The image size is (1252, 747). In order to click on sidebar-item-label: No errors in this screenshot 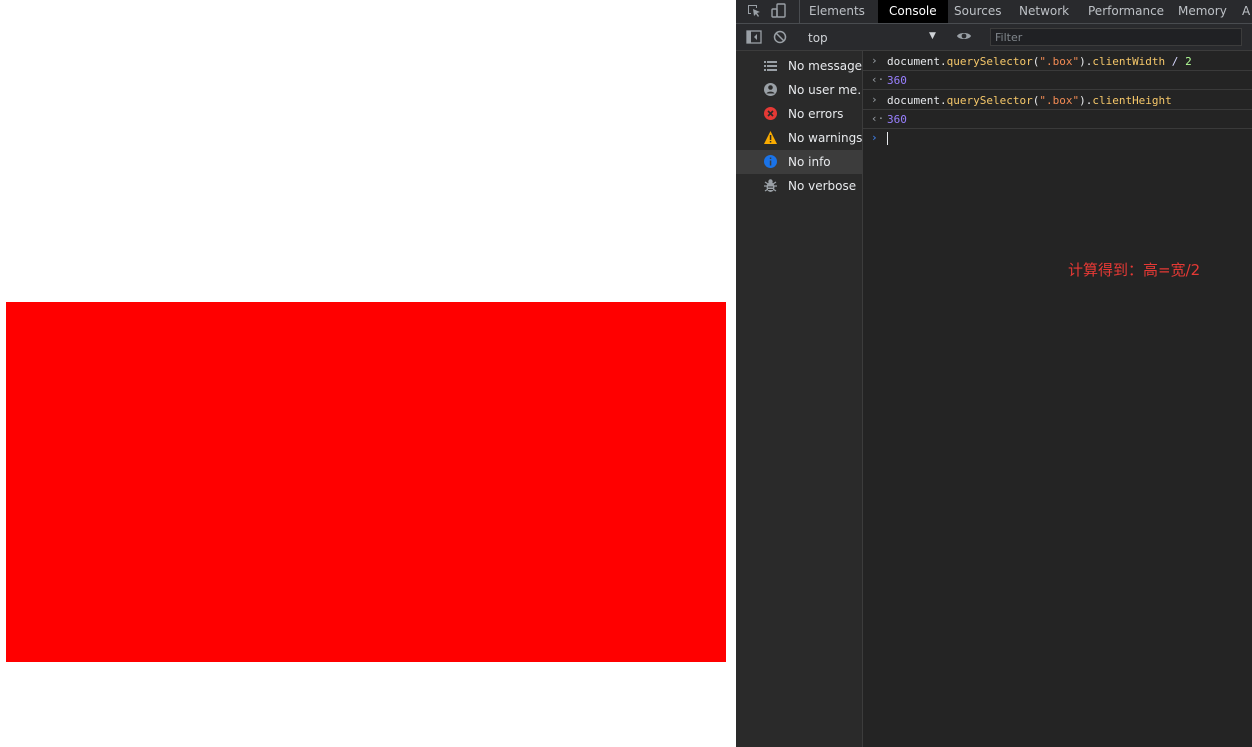, I will do `click(816, 114)`.